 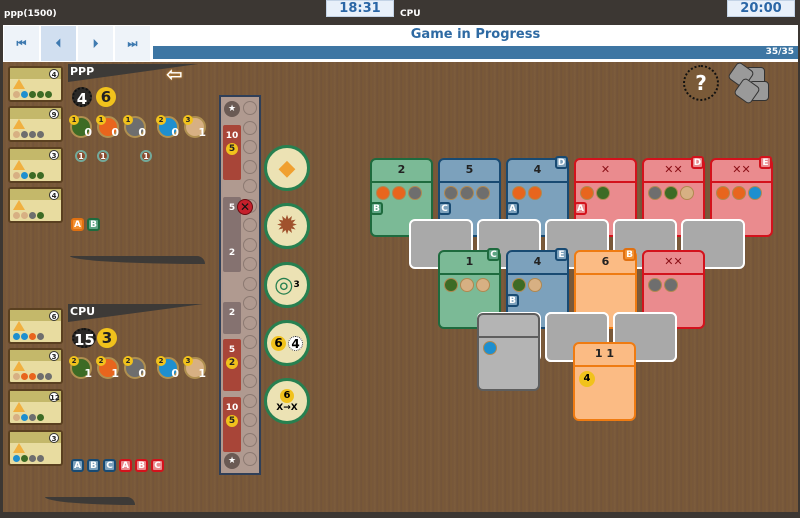 I want to click on first-move-button: ⏮, so click(x=22, y=43).